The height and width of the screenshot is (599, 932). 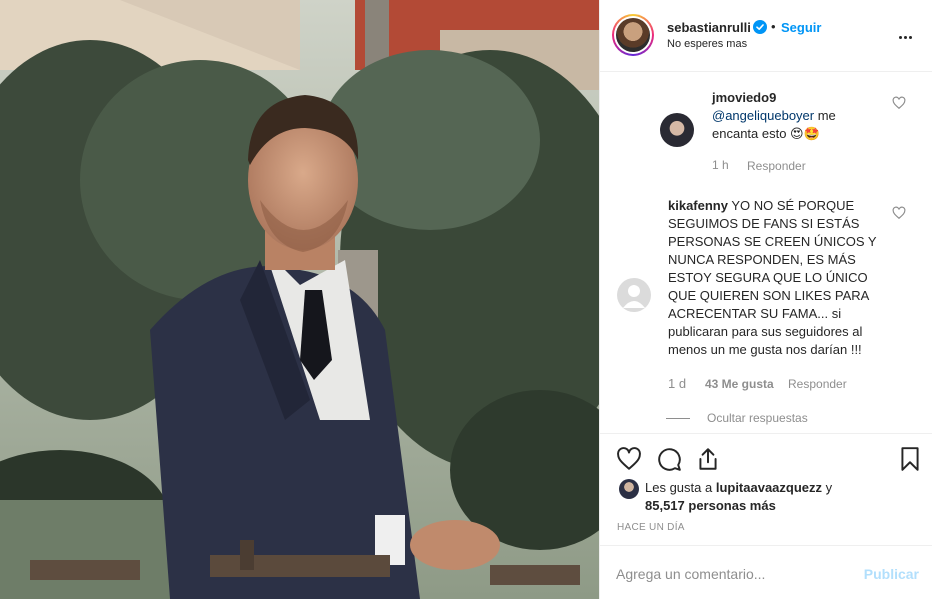 What do you see at coordinates (910, 459) in the screenshot?
I see `save-bookmark-icon` at bounding box center [910, 459].